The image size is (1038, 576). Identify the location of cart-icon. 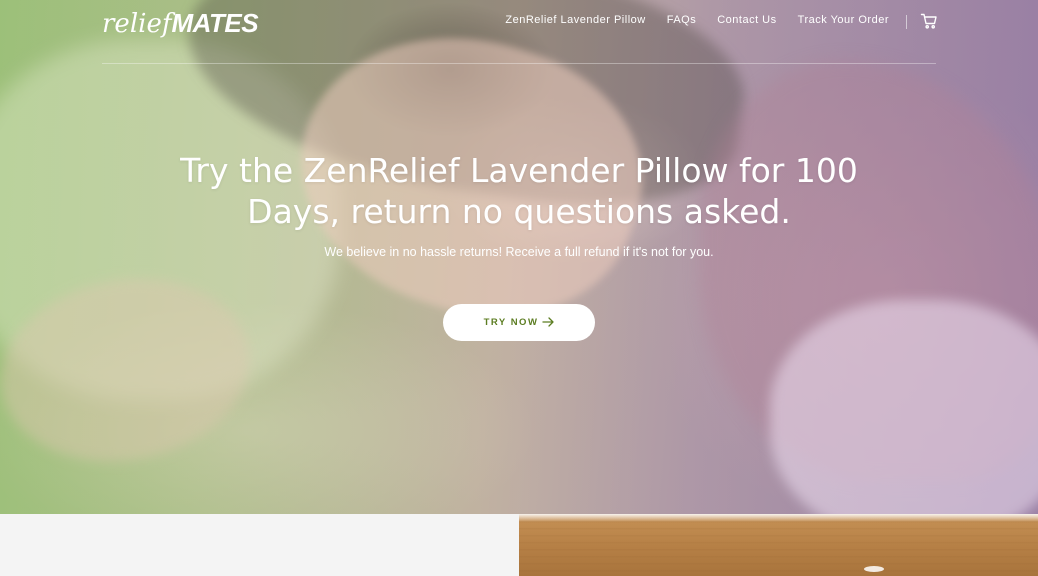
(929, 21).